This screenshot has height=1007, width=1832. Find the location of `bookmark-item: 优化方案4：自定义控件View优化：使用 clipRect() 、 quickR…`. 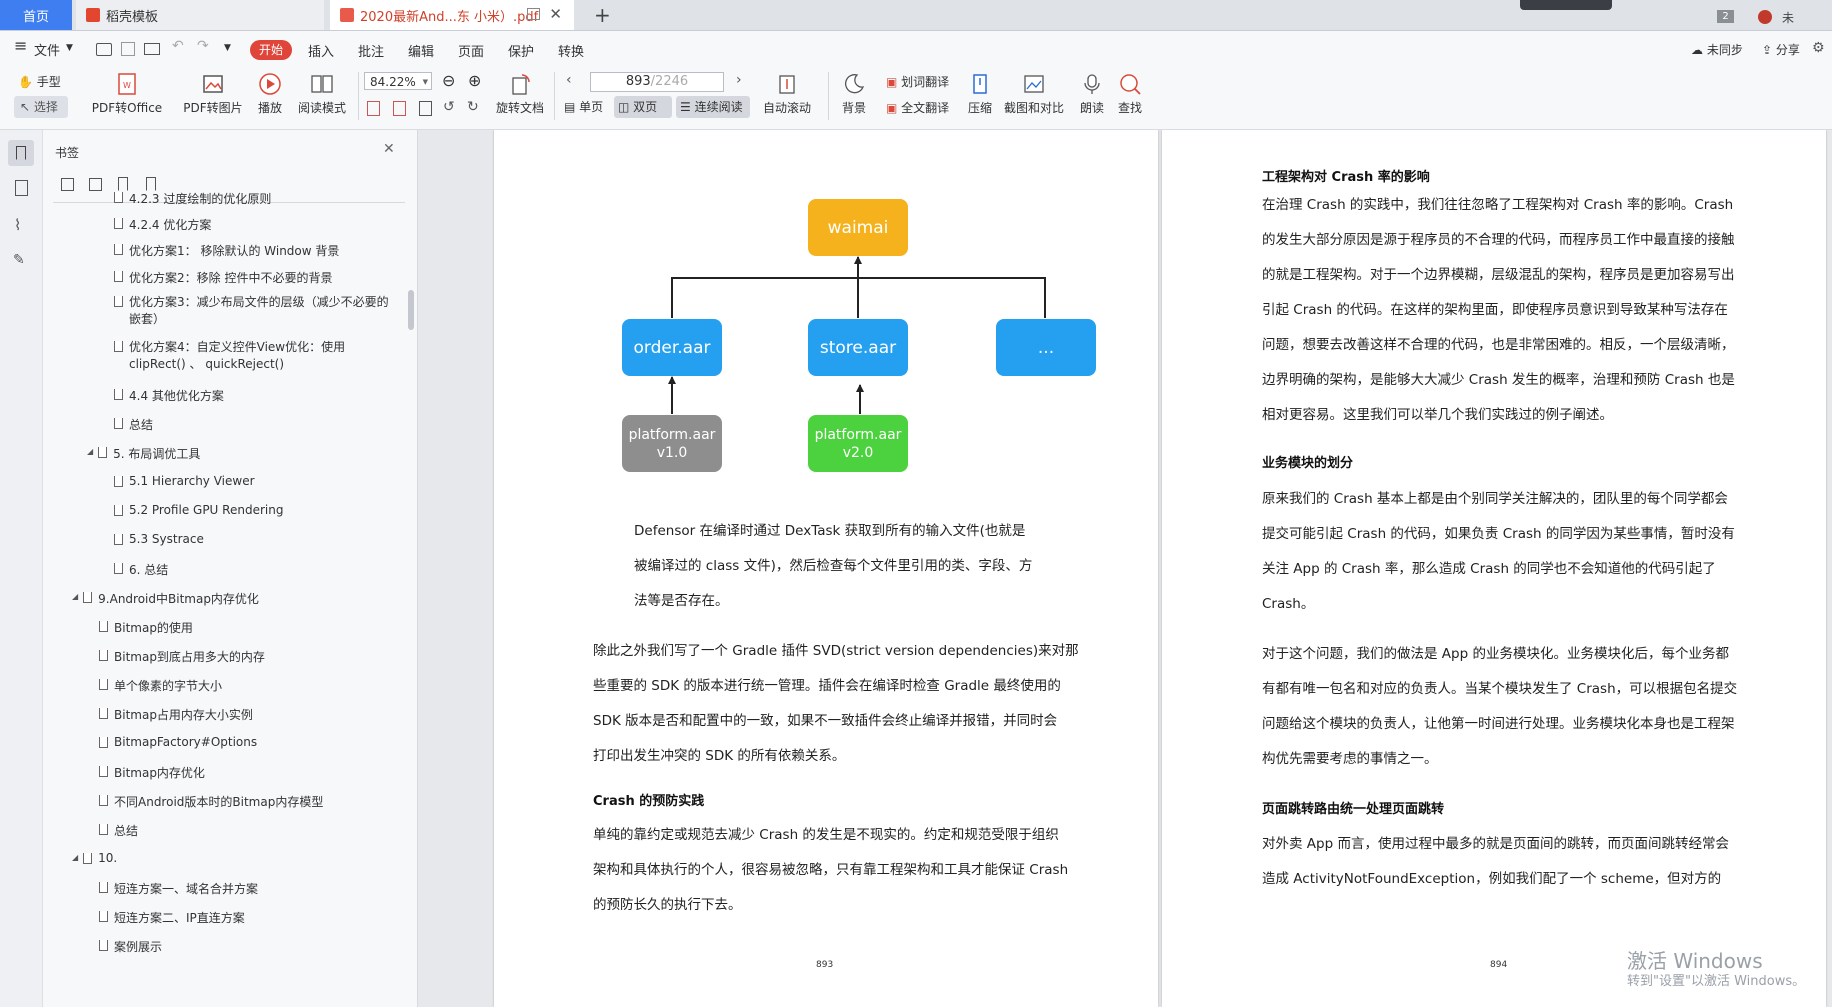

bookmark-item: 优化方案4：自定义控件View优化：使用 clipRect() 、 quickR… is located at coordinates (251, 356).